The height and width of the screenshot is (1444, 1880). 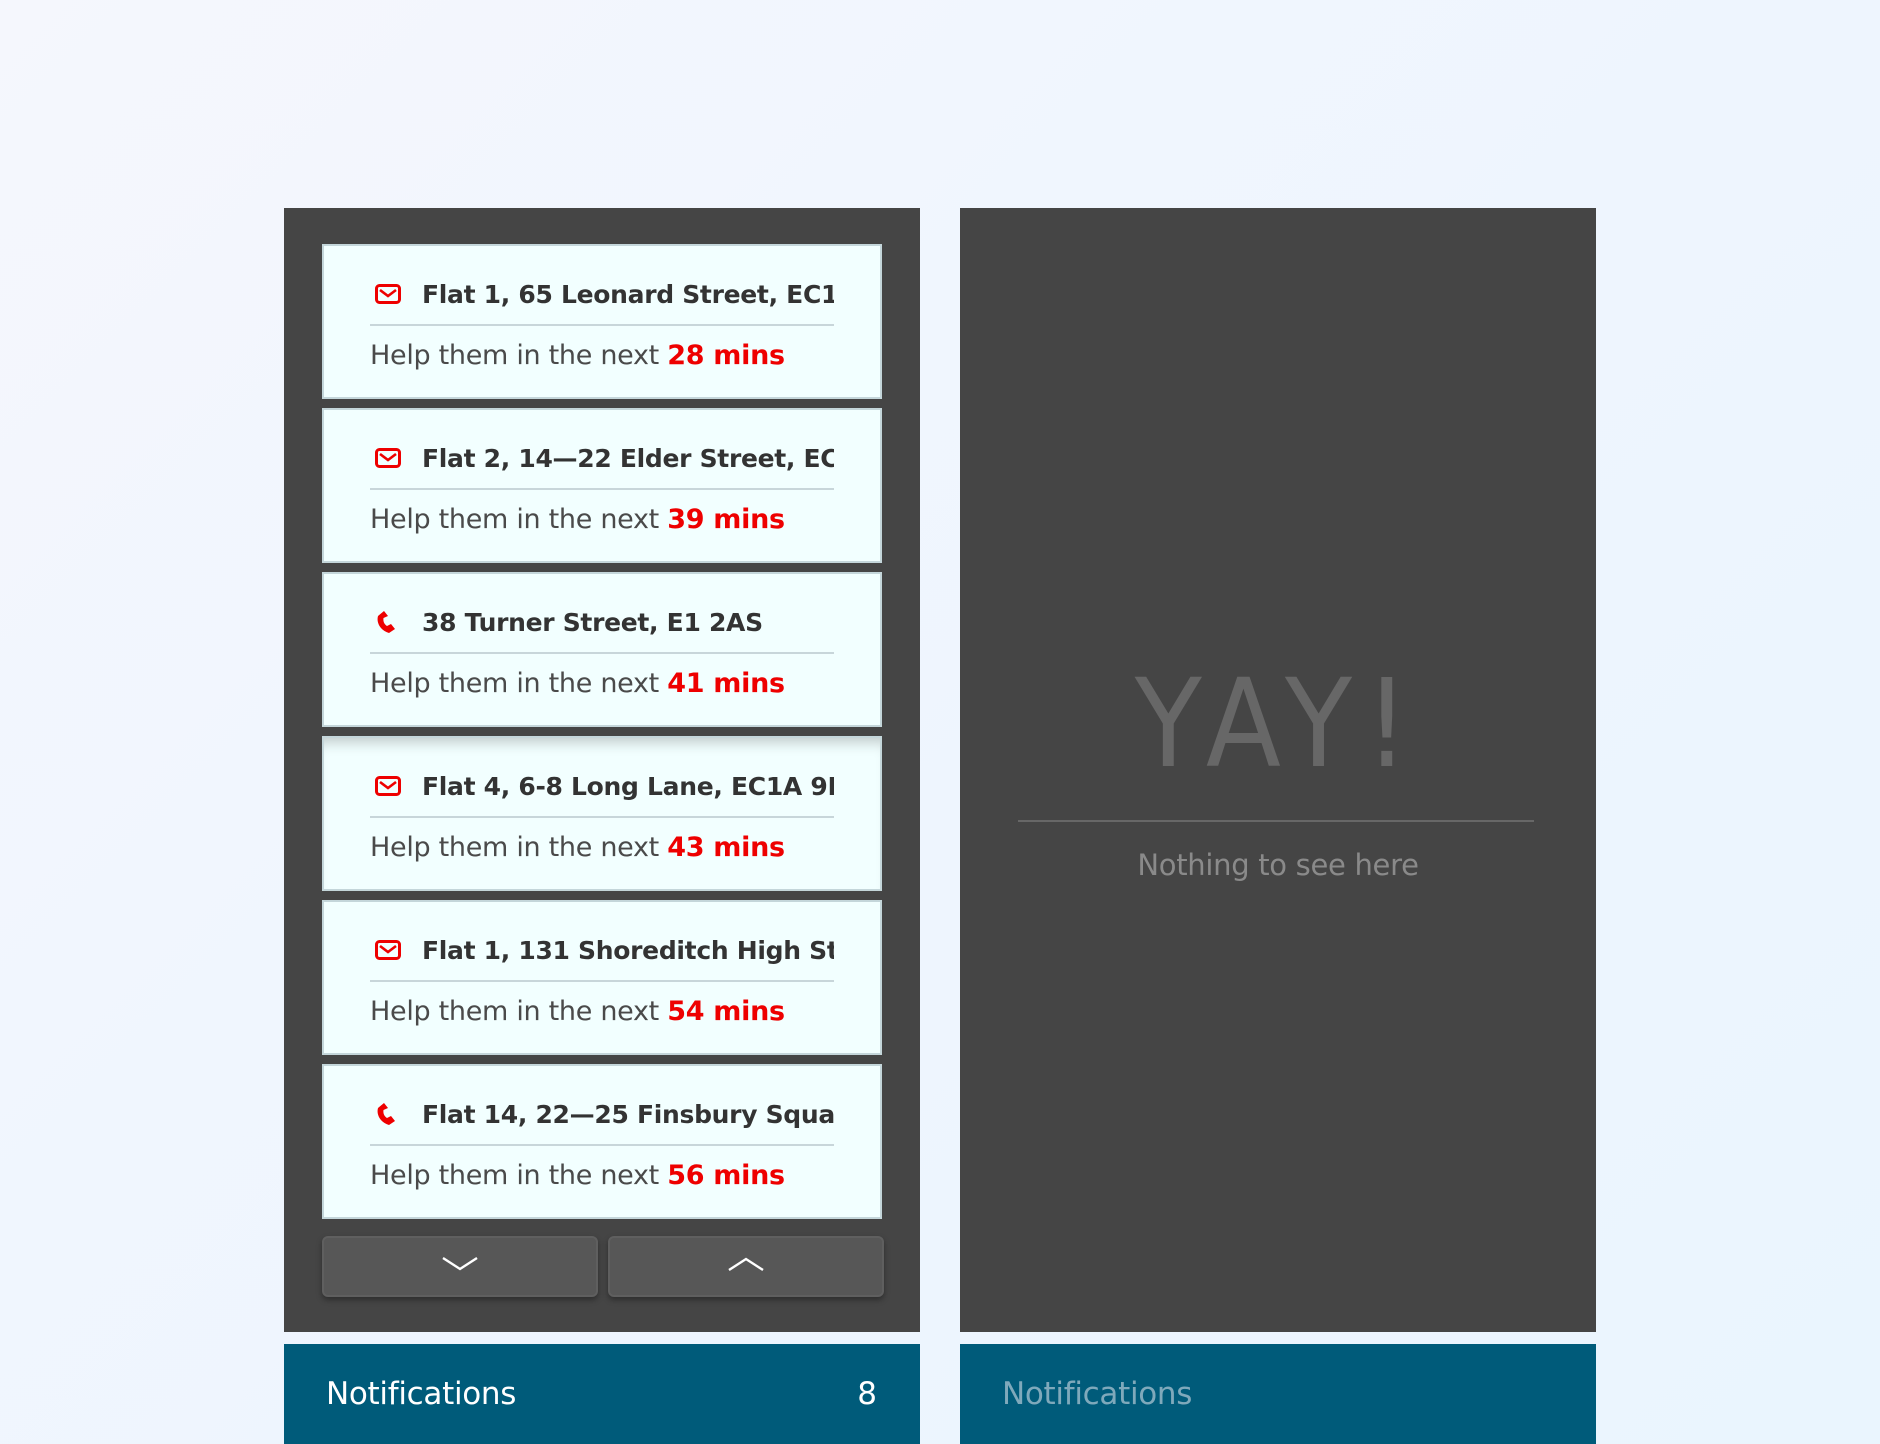 What do you see at coordinates (592, 622) in the screenshot?
I see `card-address: 38 Turner Street, E1 2AS` at bounding box center [592, 622].